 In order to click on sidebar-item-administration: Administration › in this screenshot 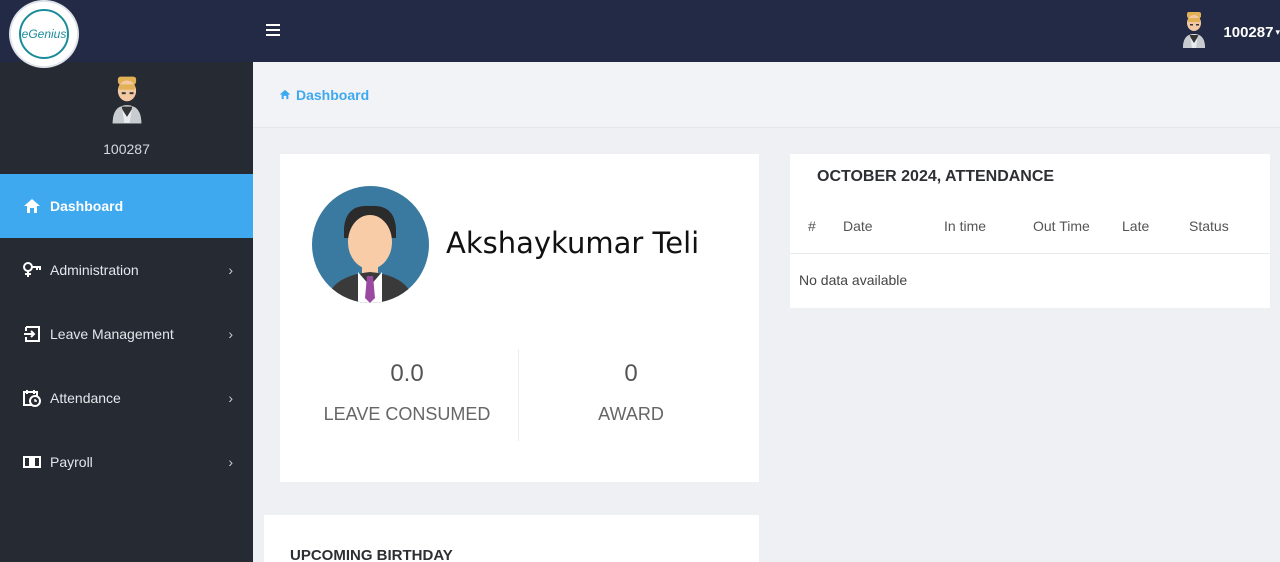, I will do `click(126, 270)`.